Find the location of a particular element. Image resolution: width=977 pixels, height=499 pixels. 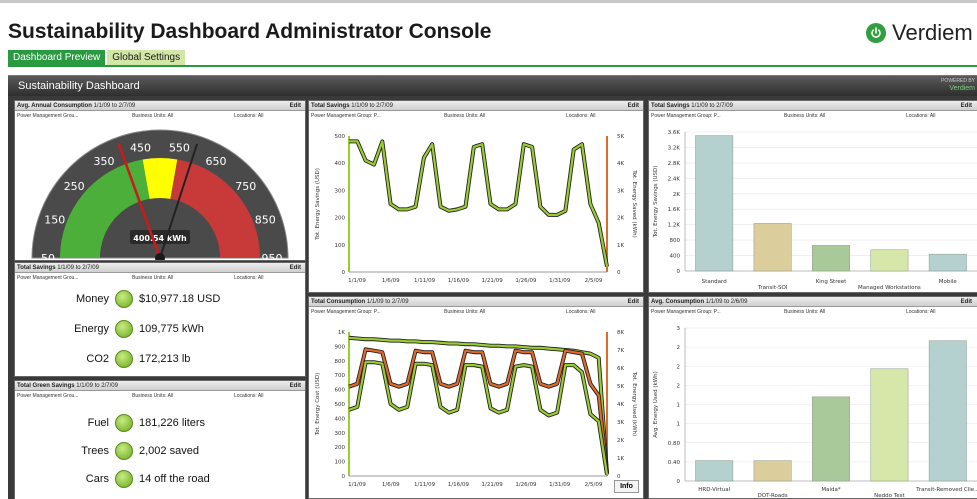

x-tick-label: 2/5/09 is located at coordinates (594, 485).